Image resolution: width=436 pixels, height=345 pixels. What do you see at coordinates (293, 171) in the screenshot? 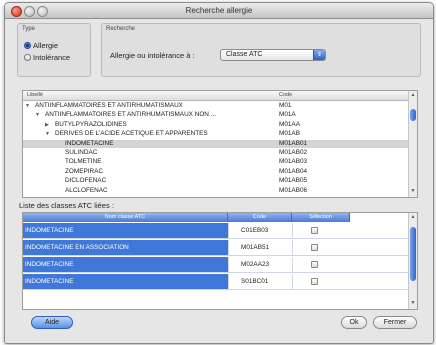
I see `tree-row-code: M01AB04` at bounding box center [293, 171].